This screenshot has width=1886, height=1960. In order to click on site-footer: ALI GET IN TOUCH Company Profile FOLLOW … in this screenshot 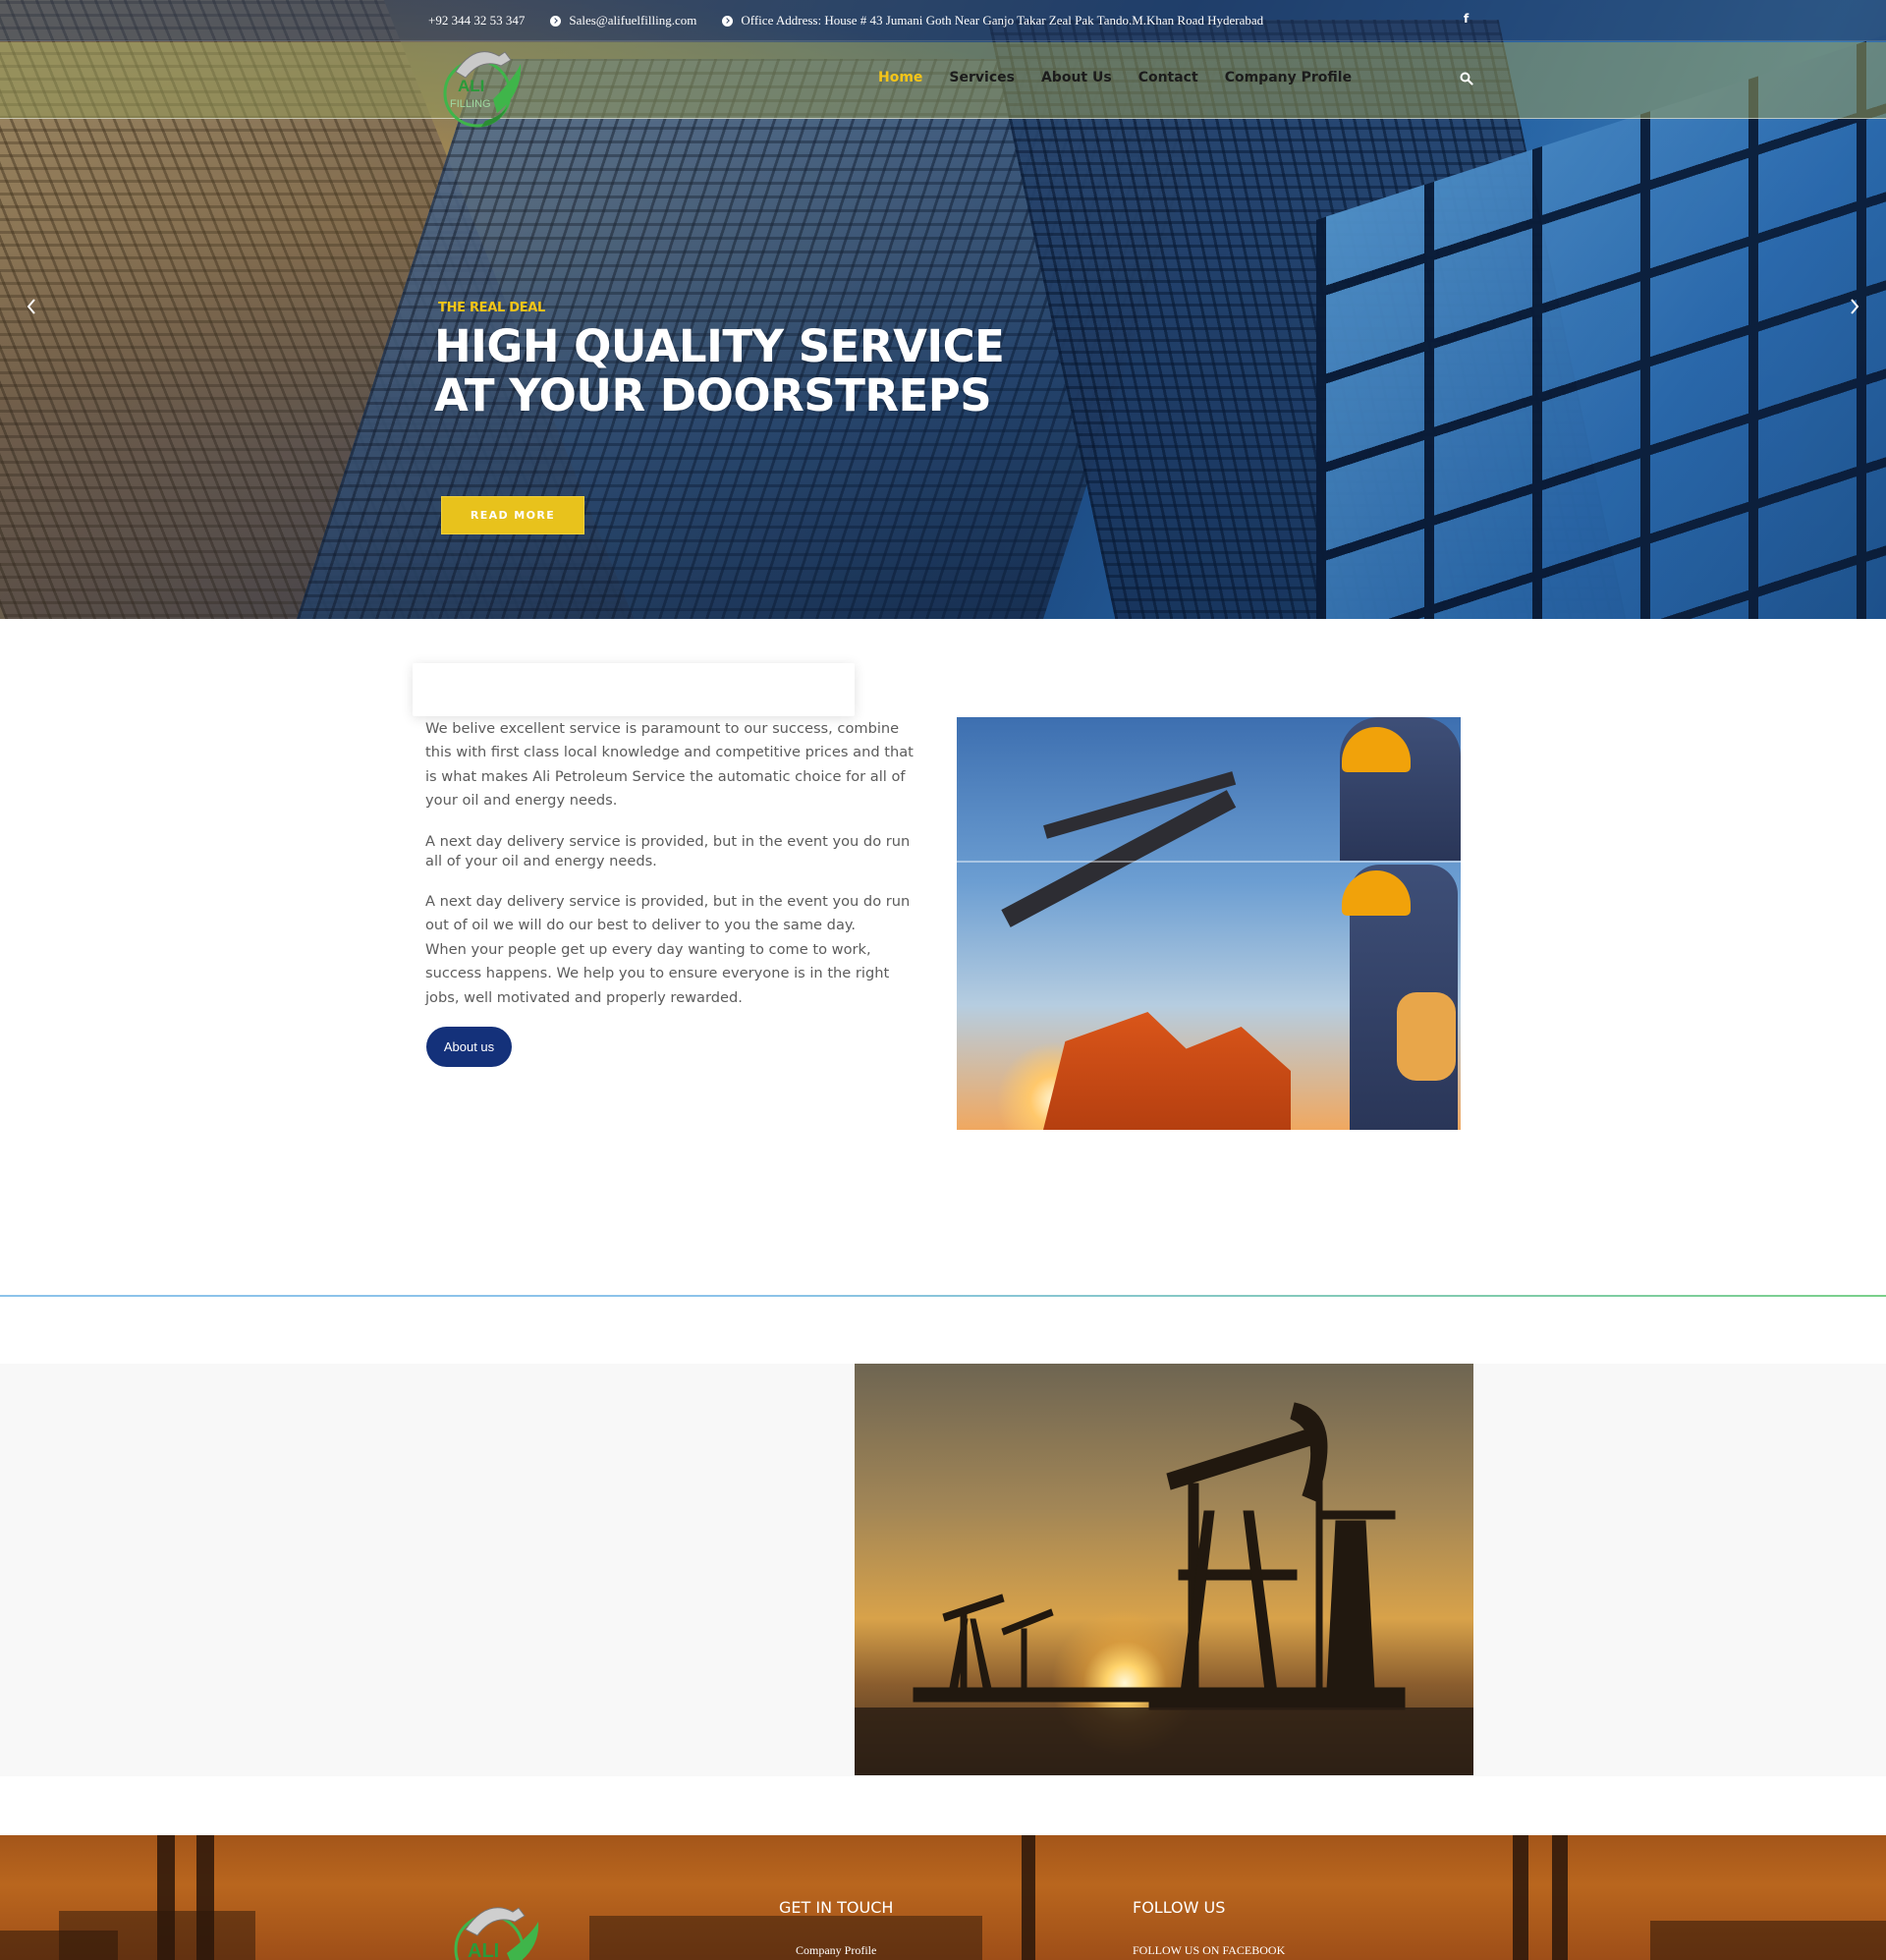, I will do `click(943, 1897)`.